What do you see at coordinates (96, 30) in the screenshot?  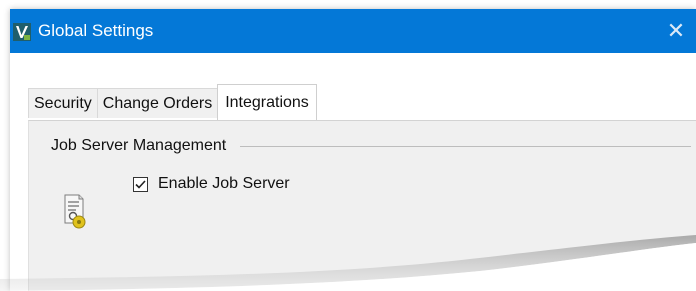 I see `window-title: Global Settings` at bounding box center [96, 30].